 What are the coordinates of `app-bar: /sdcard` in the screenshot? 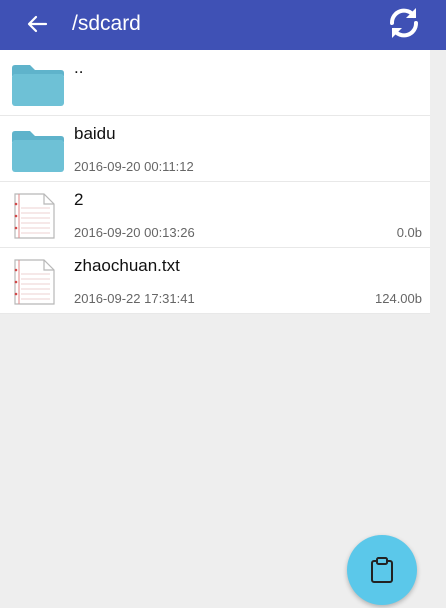 It's located at (223, 25).